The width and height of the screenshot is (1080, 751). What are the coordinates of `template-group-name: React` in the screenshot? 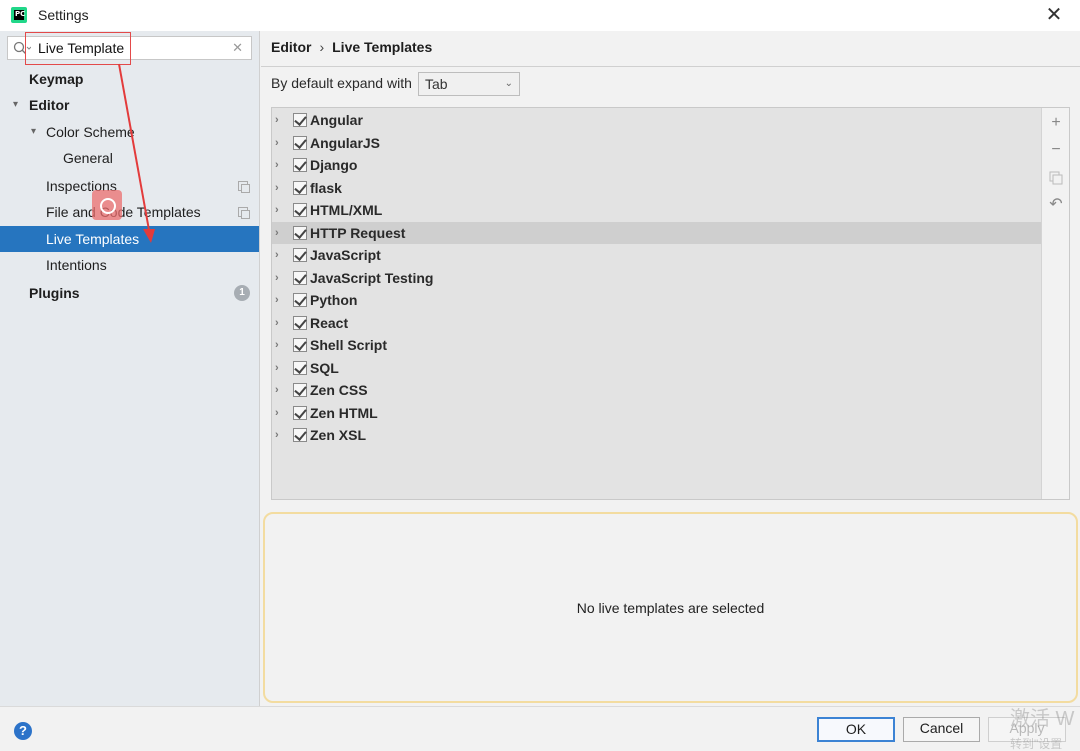 It's located at (329, 322).